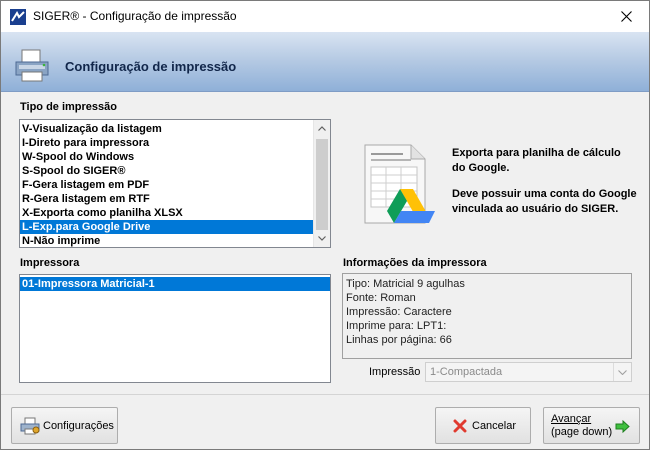 Image resolution: width=650 pixels, height=450 pixels. I want to click on scroll-thumb, so click(322, 184).